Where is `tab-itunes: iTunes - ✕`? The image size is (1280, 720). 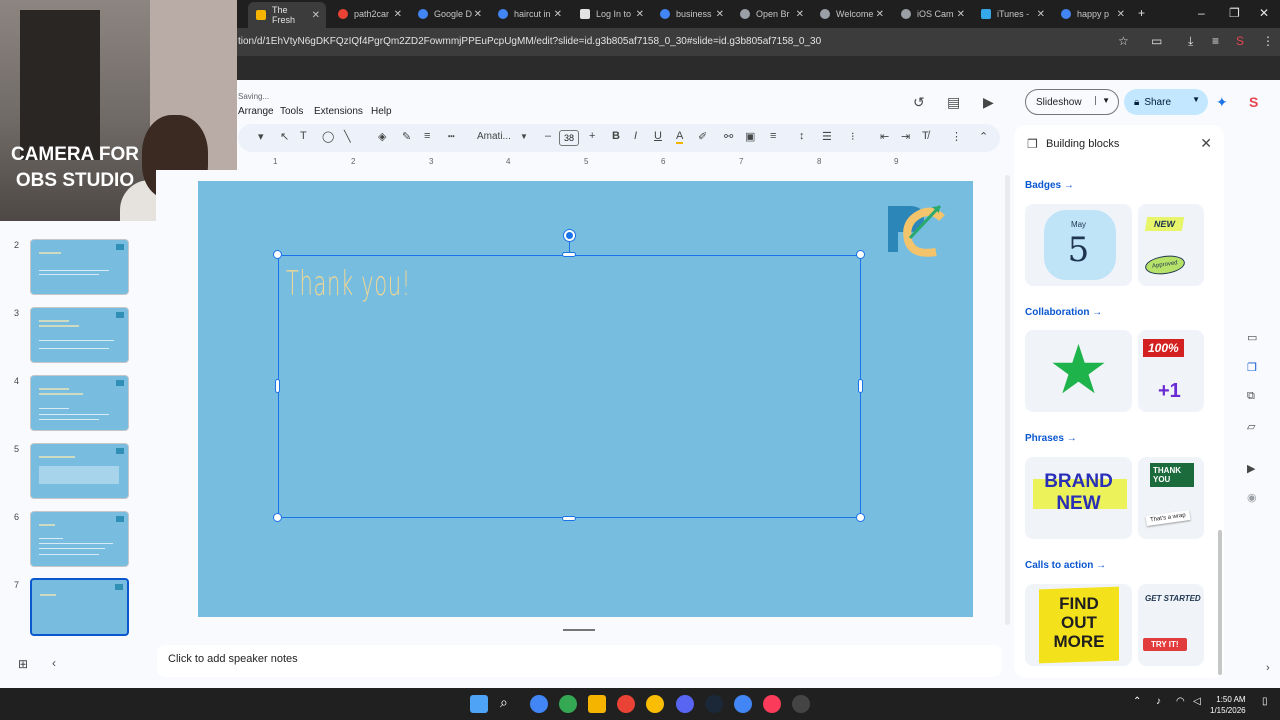 tab-itunes: iTunes - ✕ is located at coordinates (1012, 14).